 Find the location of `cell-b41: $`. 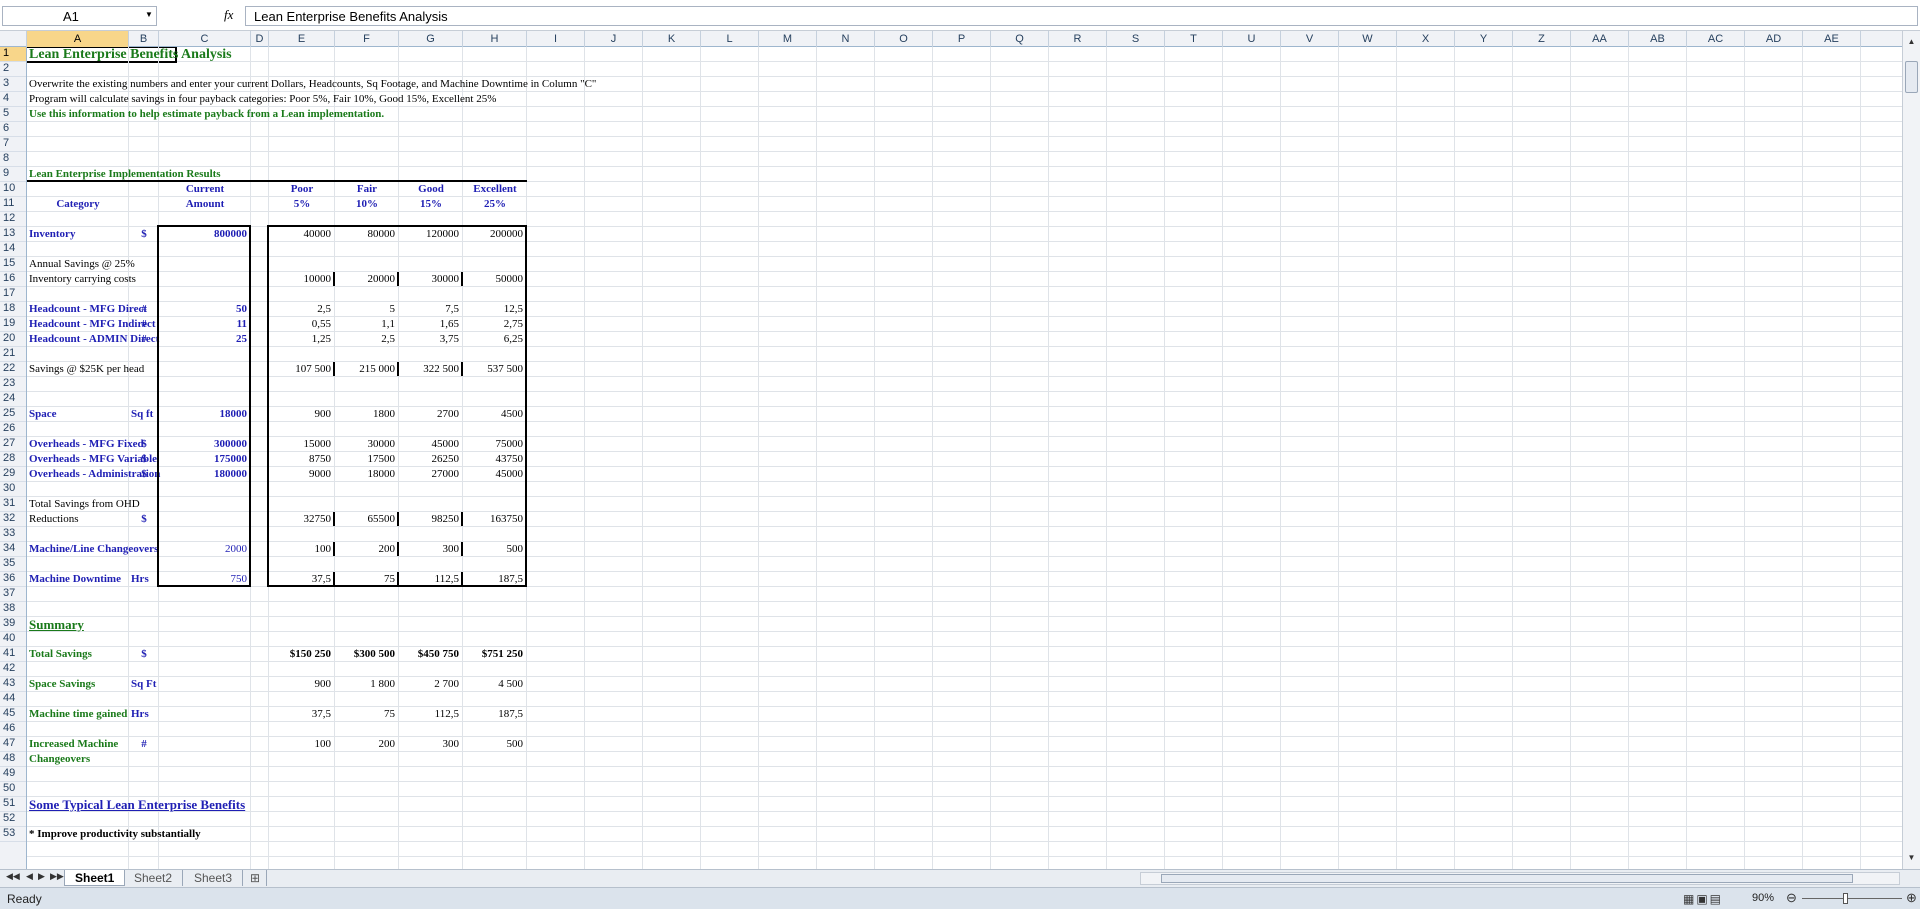

cell-b41: $ is located at coordinates (144, 654).